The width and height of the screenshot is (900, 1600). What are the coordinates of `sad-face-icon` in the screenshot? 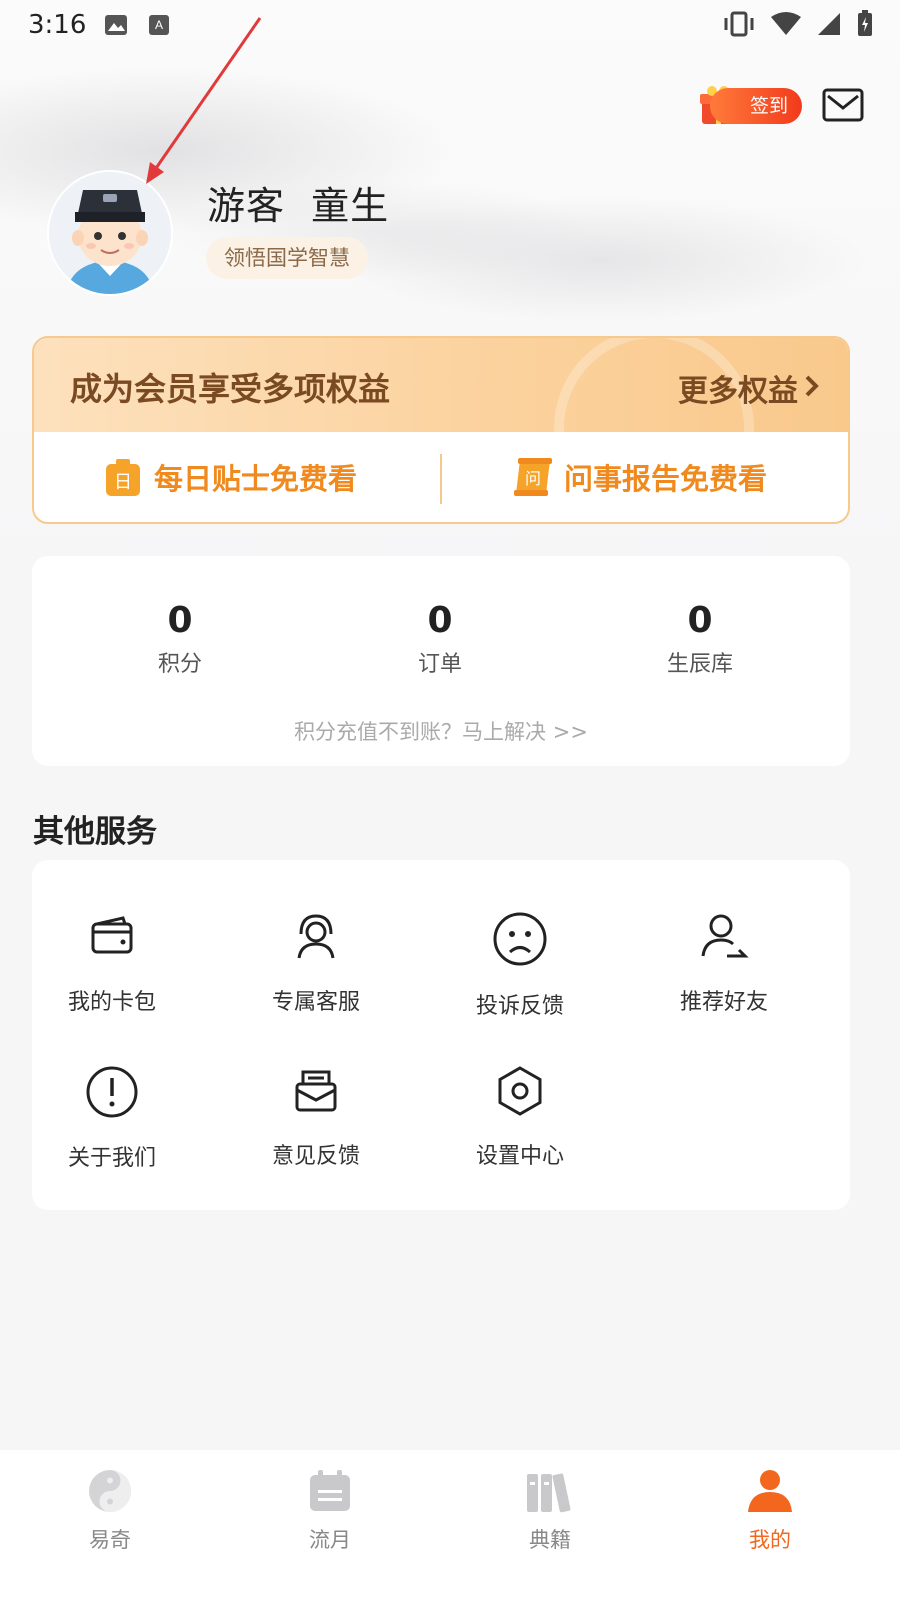 It's located at (520, 939).